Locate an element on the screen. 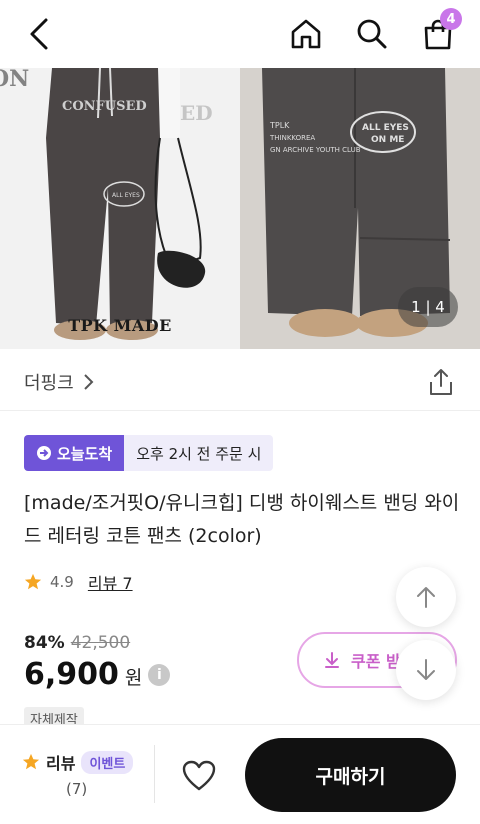  arrow-down-icon is located at coordinates (426, 669).